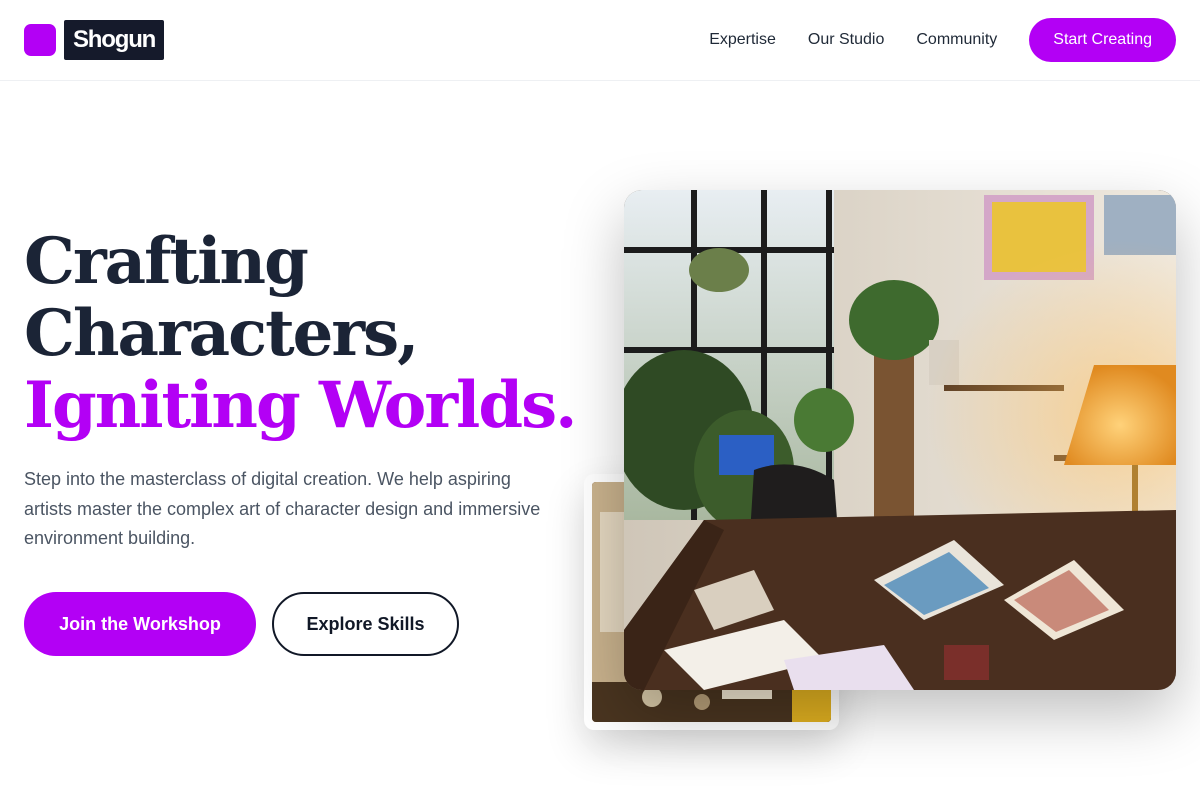 The image size is (1200, 800). I want to click on nav-item-expertise: Expertise, so click(742, 40).